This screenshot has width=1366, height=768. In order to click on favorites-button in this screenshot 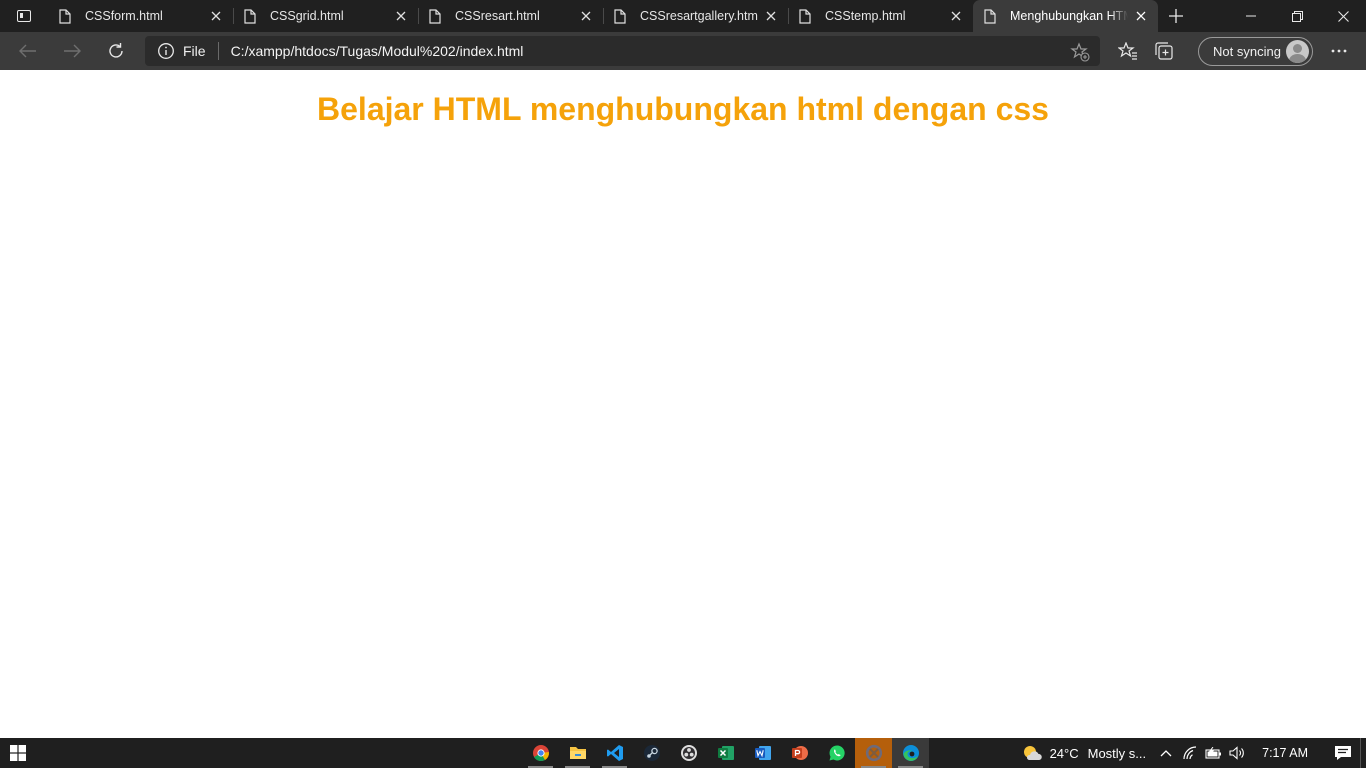, I will do `click(1128, 51)`.